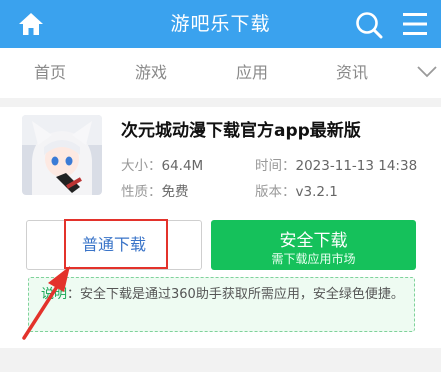 The image size is (441, 372). Describe the element at coordinates (313, 259) in the screenshot. I see `safe-download-sublabel: 需下载应用市场` at that location.